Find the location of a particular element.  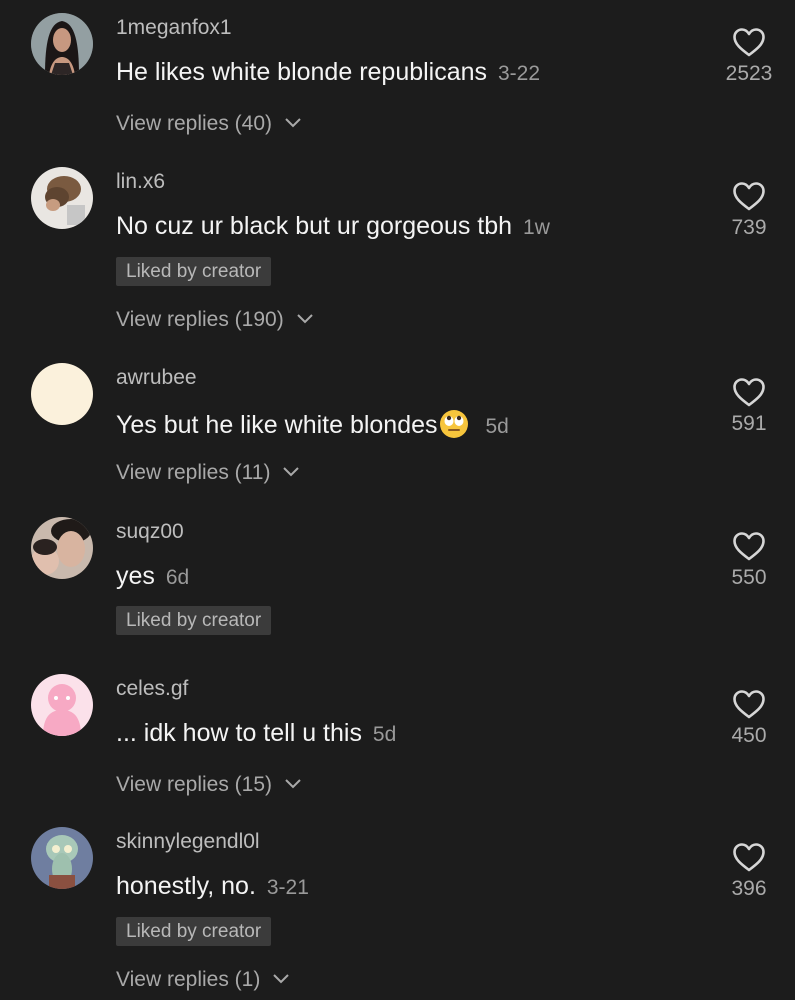

view-replies-label: View replies (1) is located at coordinates (188, 979).